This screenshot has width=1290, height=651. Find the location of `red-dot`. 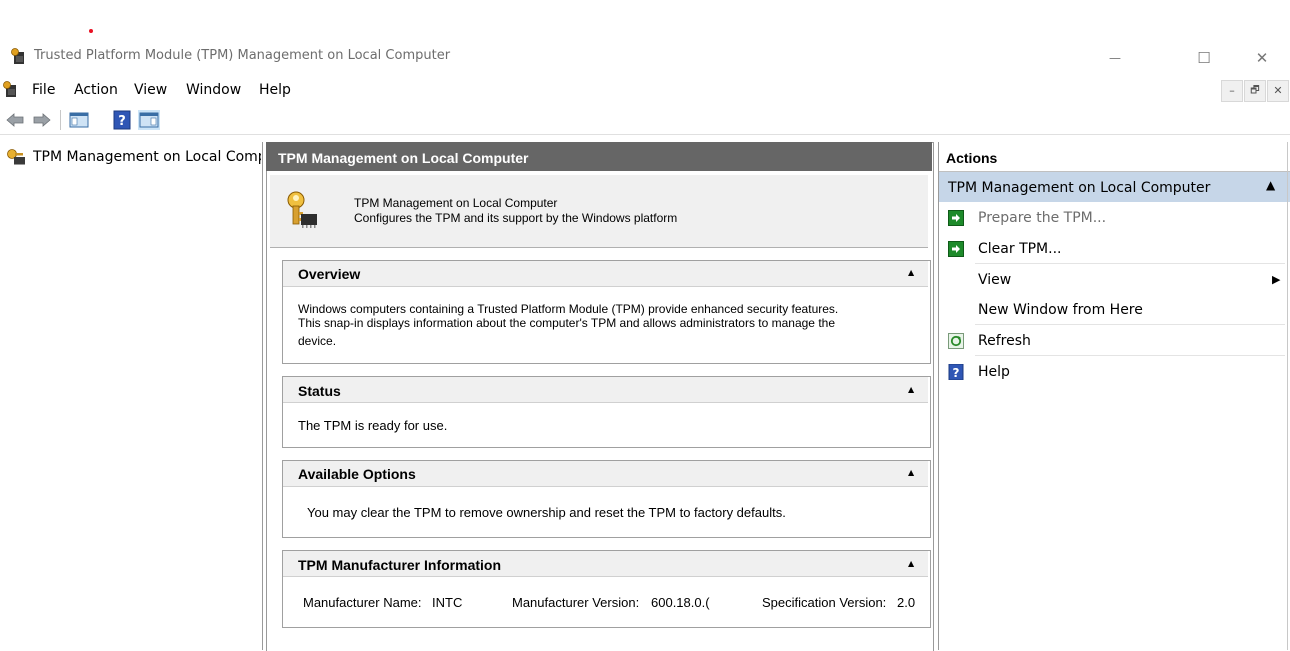

red-dot is located at coordinates (91, 31).